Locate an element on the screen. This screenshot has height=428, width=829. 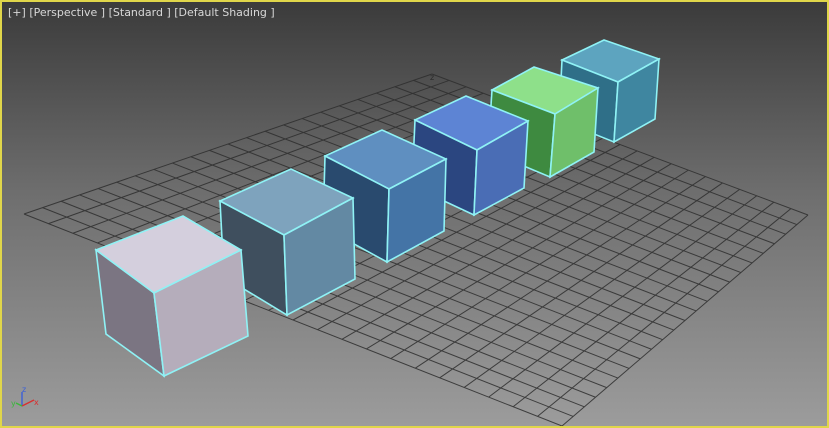
axis-y-label: y is located at coordinates (13, 403).